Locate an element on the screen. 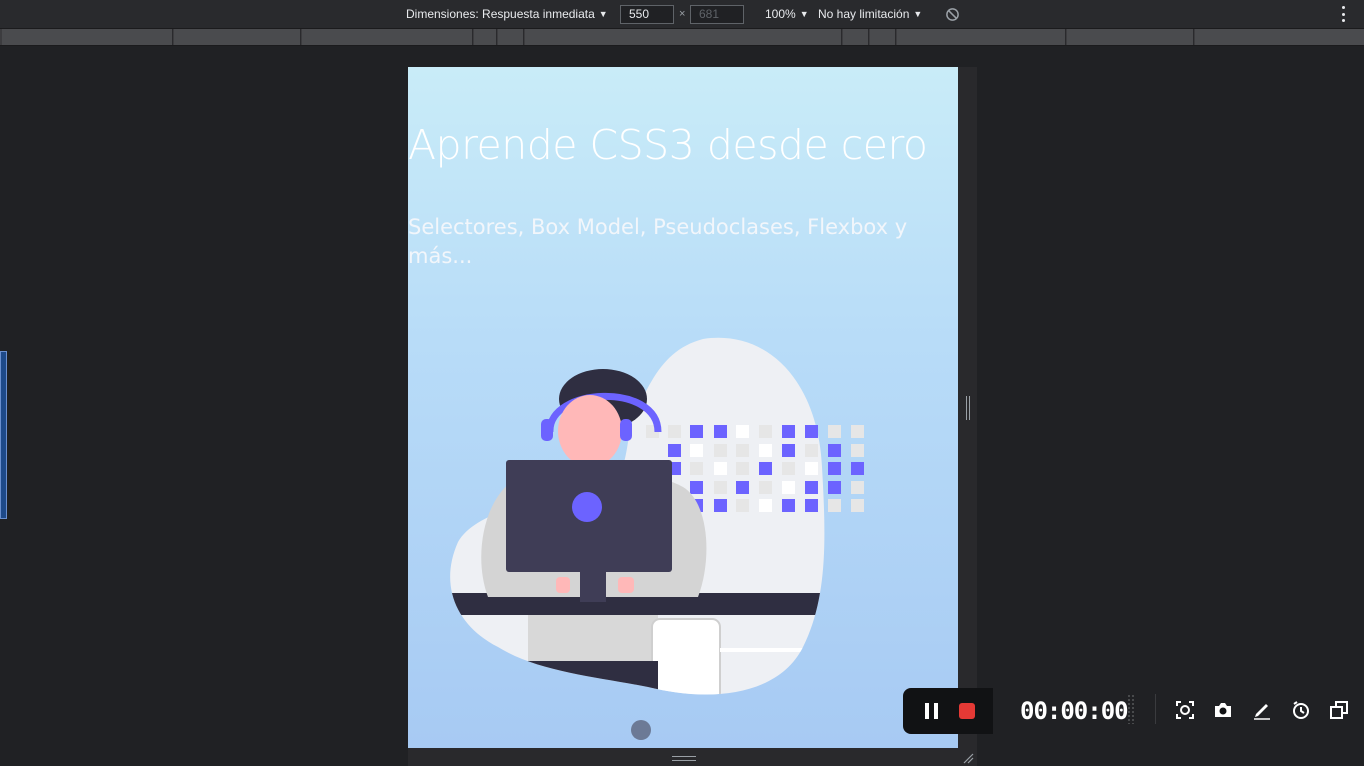 The width and height of the screenshot is (1364, 766). dimensions-dropdown: Dimensiones: Respuesta inmediata ▼ is located at coordinates (507, 14).